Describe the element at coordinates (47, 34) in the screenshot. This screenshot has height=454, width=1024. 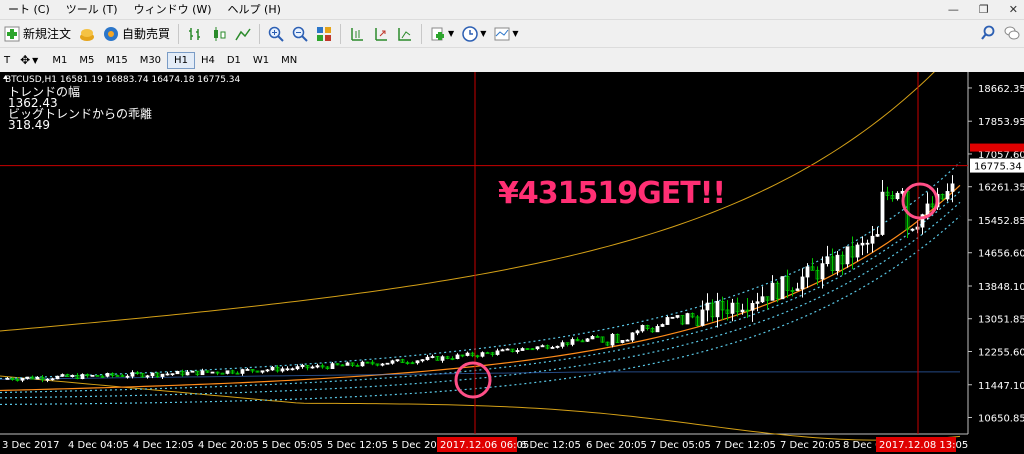
I see `new-order-label: 新規注文` at that location.